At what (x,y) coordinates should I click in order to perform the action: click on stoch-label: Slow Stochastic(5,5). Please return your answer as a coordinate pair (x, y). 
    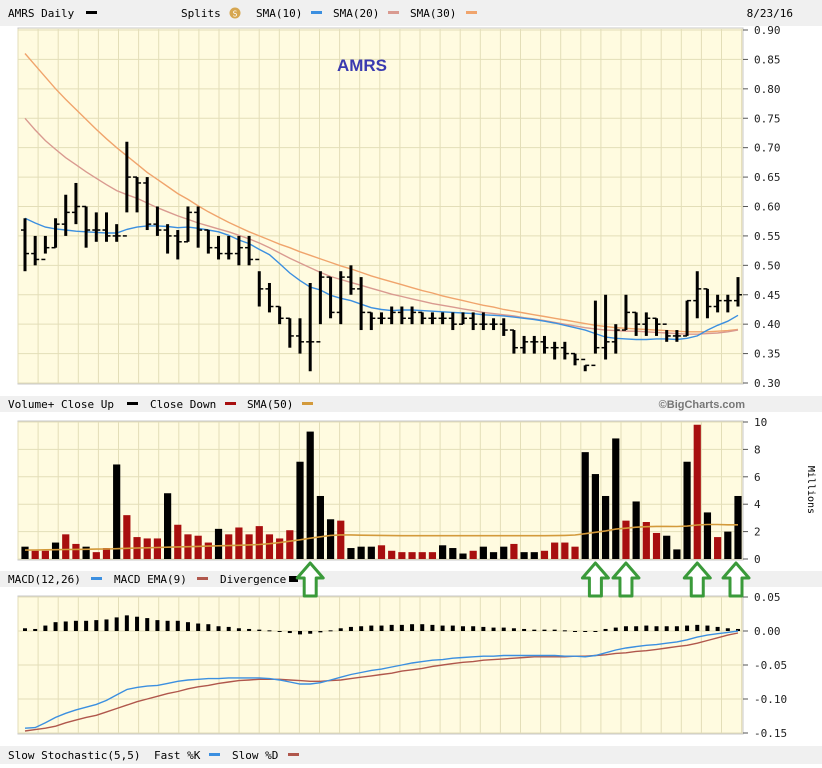
    Looking at the image, I should click on (74, 755).